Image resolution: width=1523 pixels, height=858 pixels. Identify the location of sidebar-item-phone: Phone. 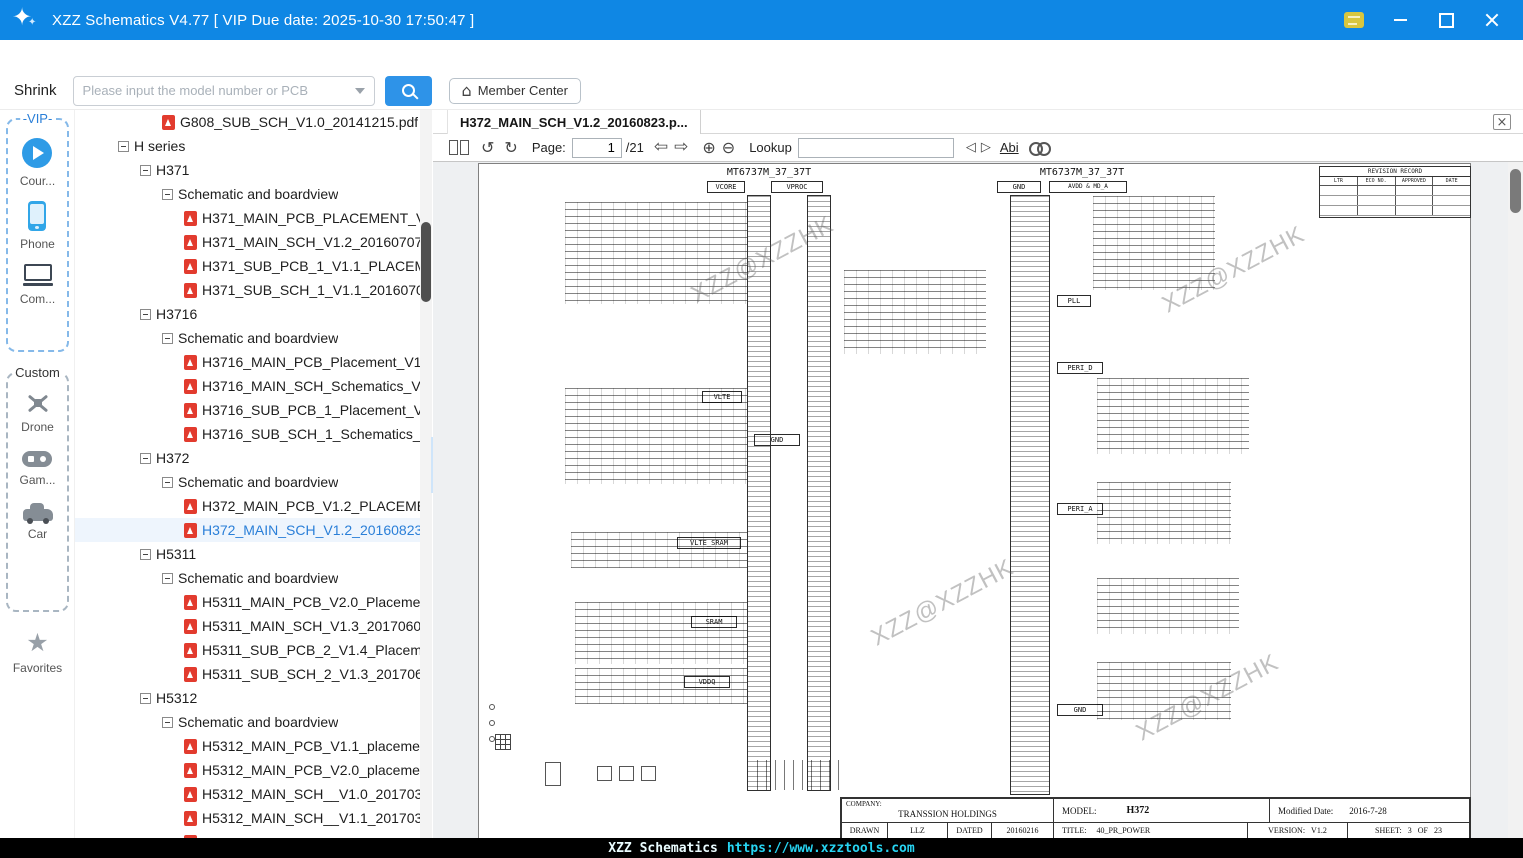
(37, 226).